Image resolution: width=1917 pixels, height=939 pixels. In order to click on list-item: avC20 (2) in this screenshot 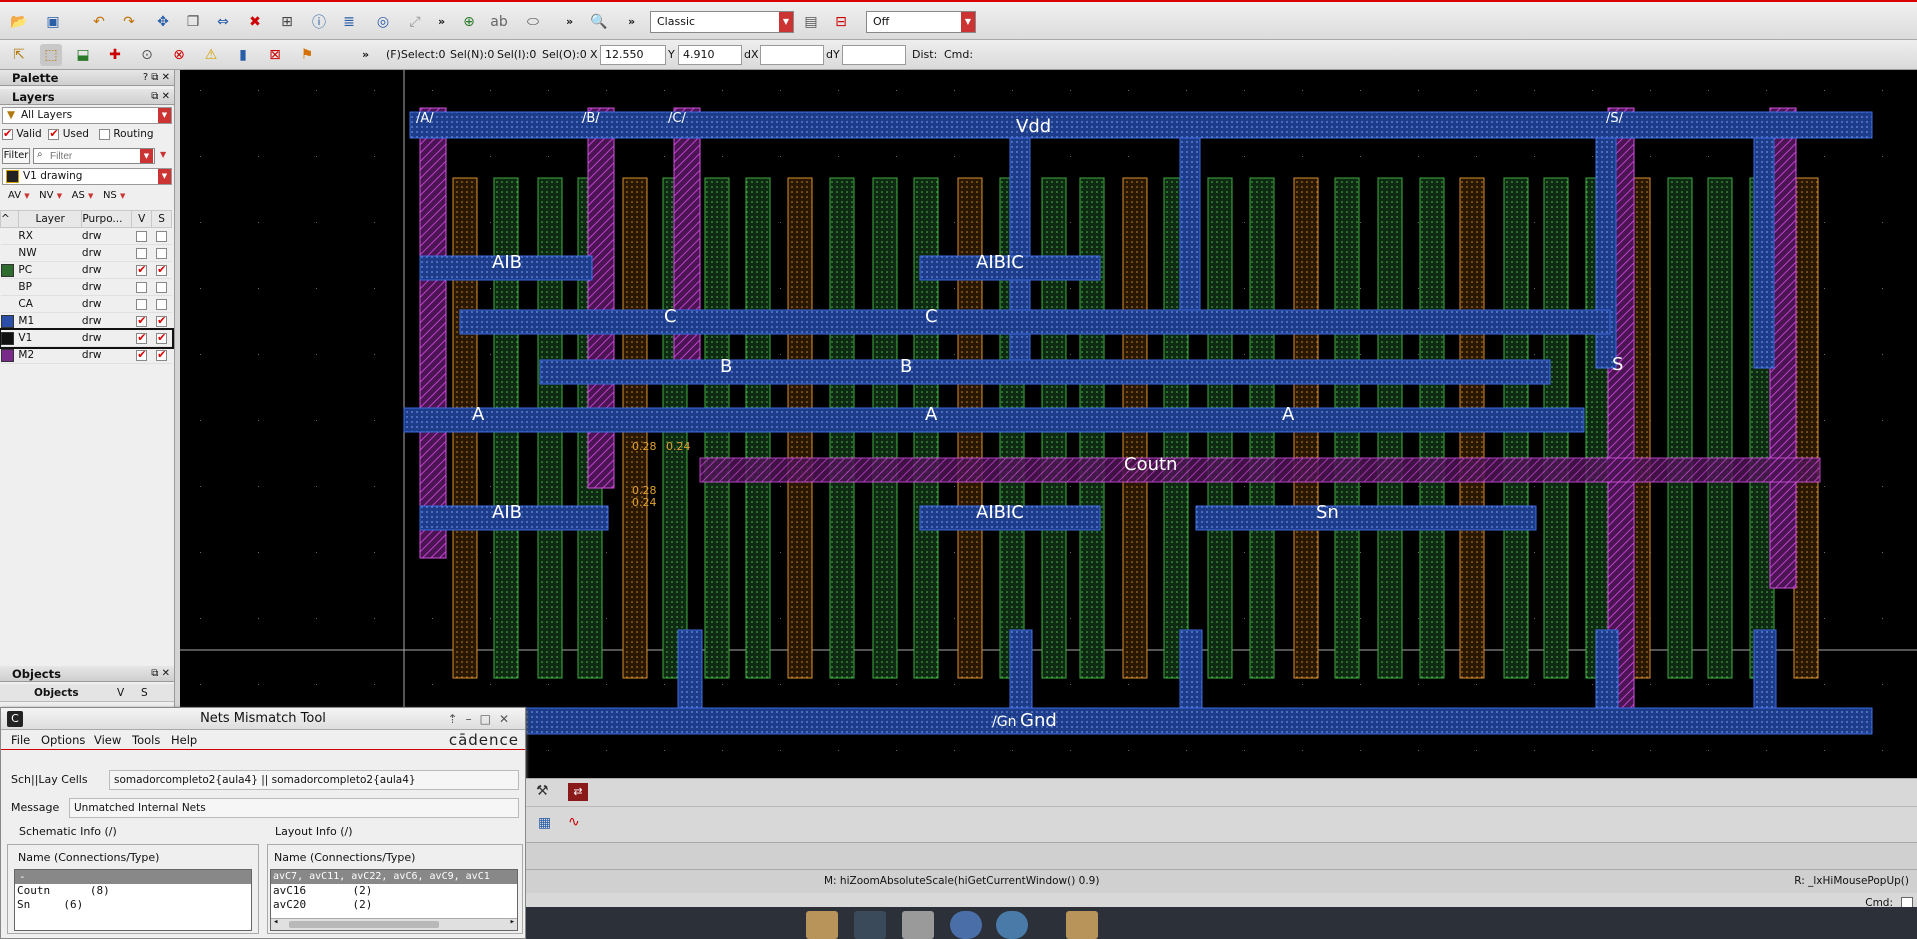, I will do `click(394, 905)`.